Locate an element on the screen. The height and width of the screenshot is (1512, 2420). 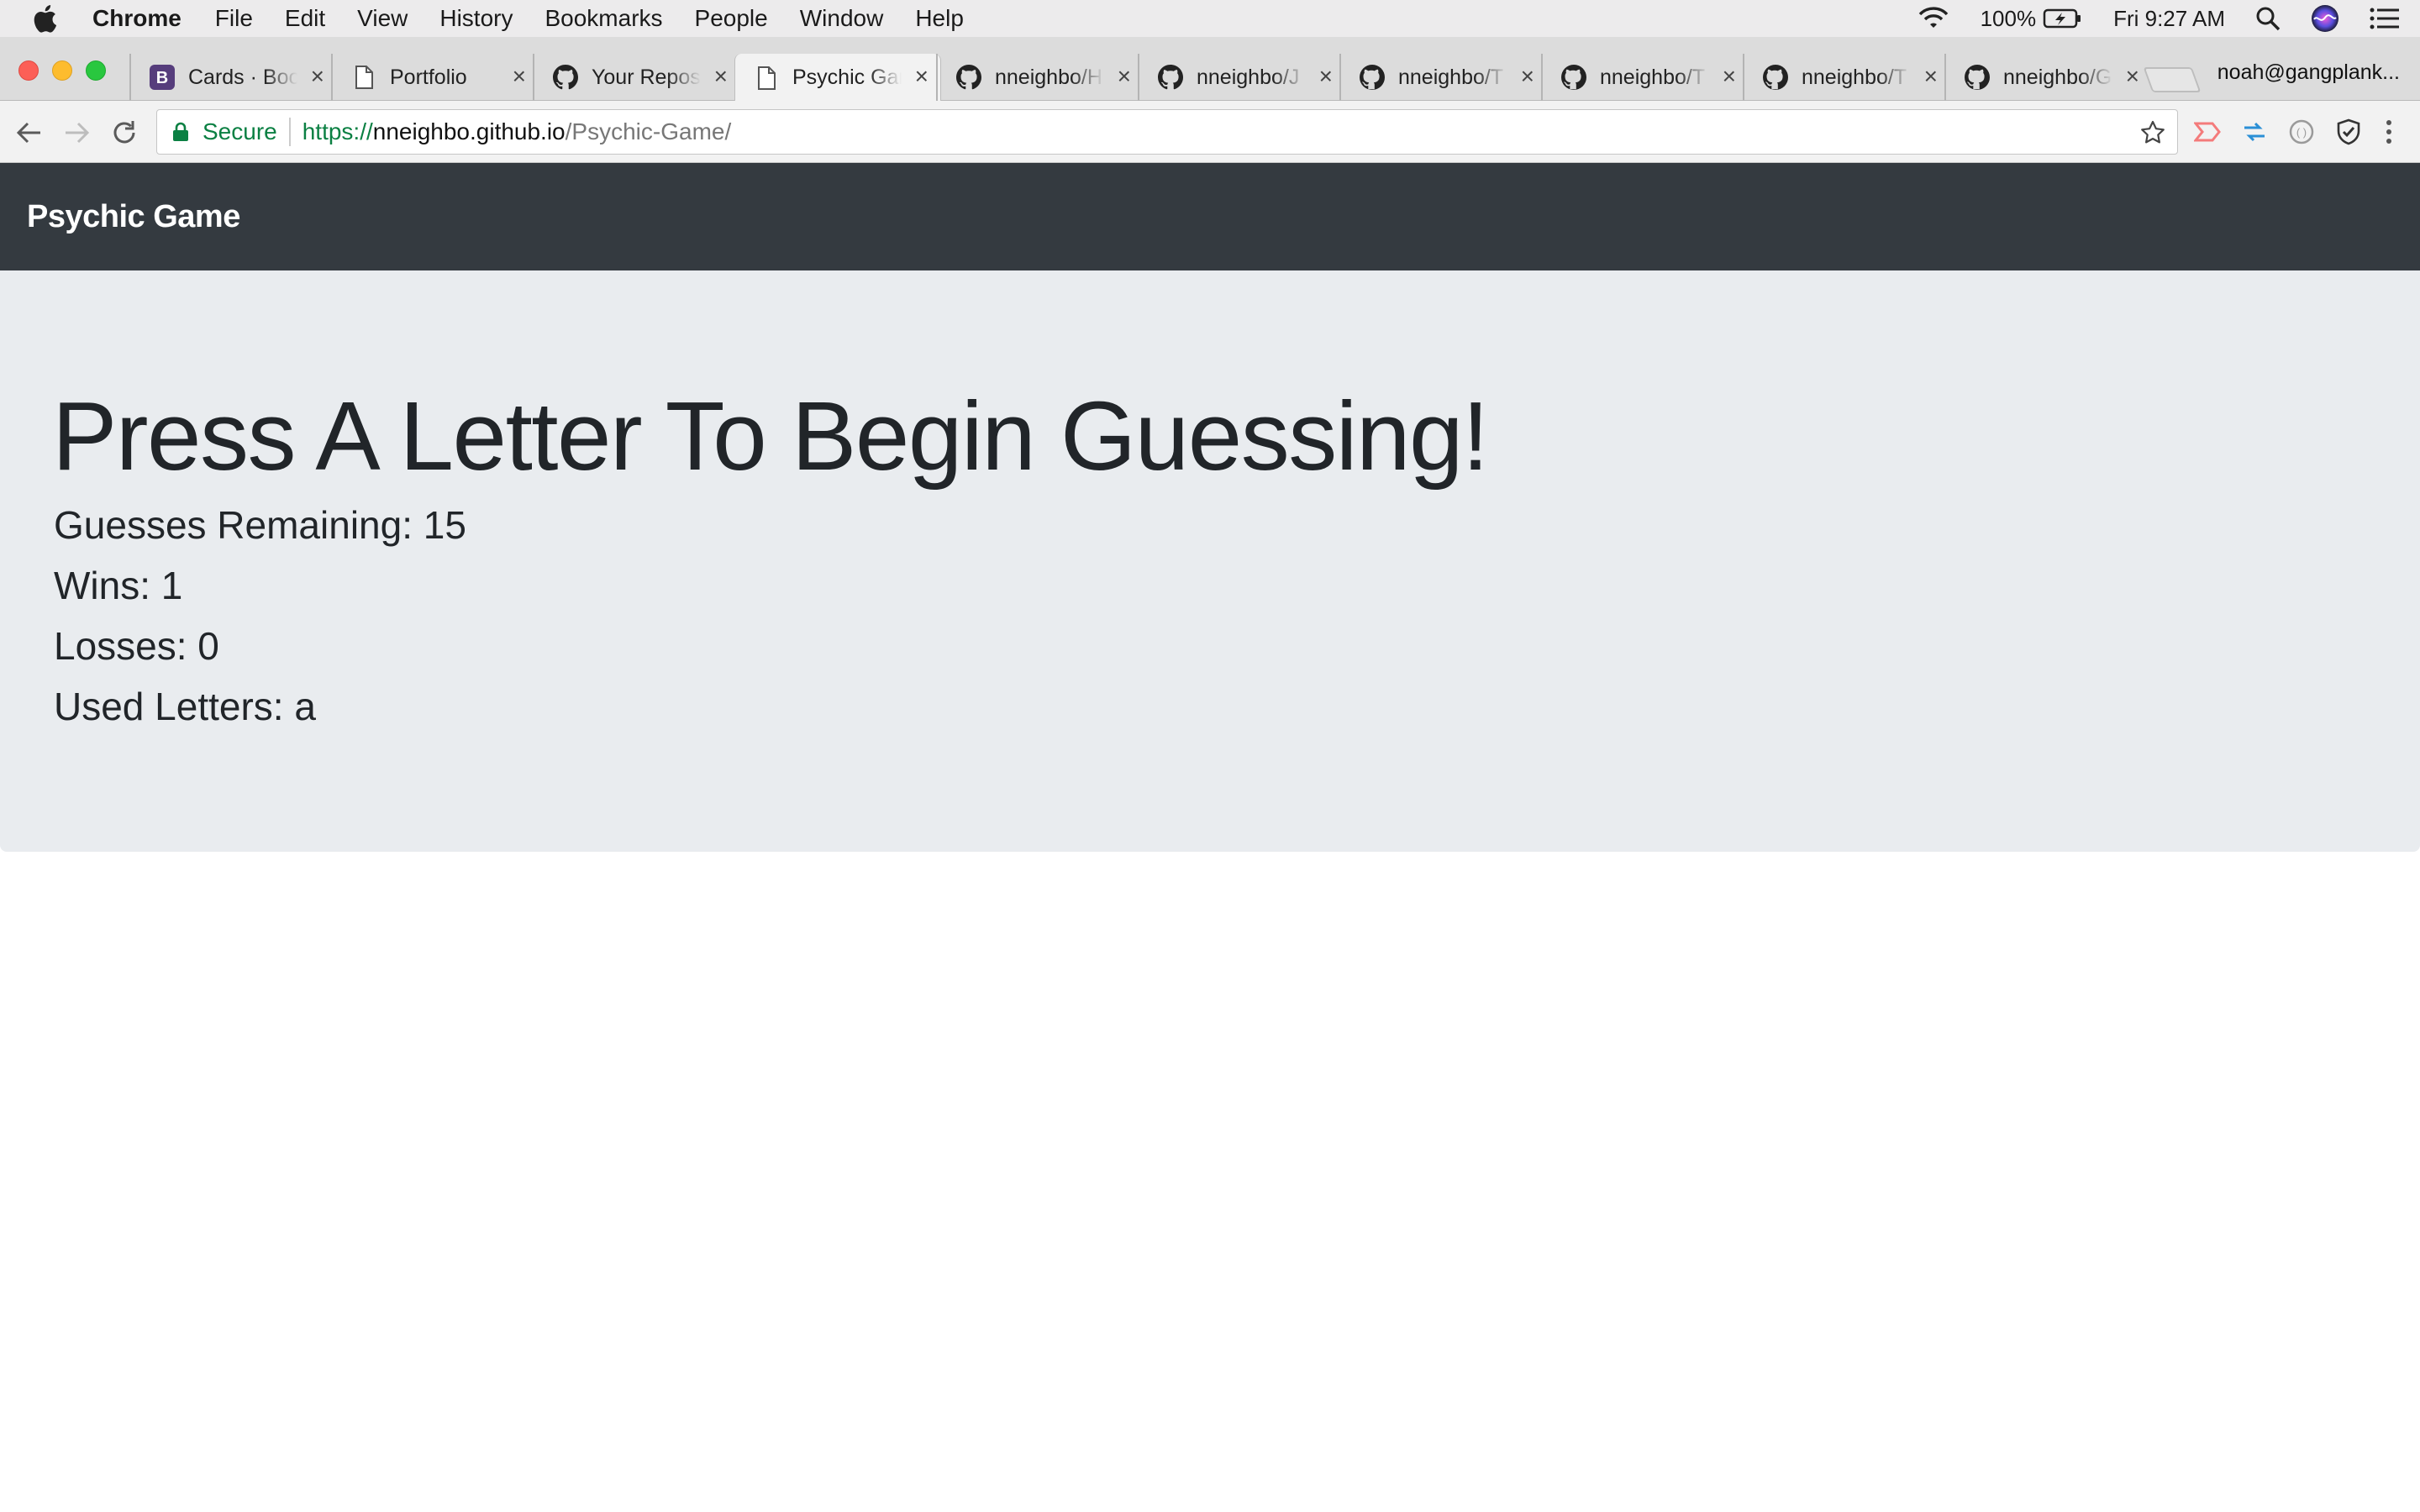
menu-people: People is located at coordinates (732, 18).